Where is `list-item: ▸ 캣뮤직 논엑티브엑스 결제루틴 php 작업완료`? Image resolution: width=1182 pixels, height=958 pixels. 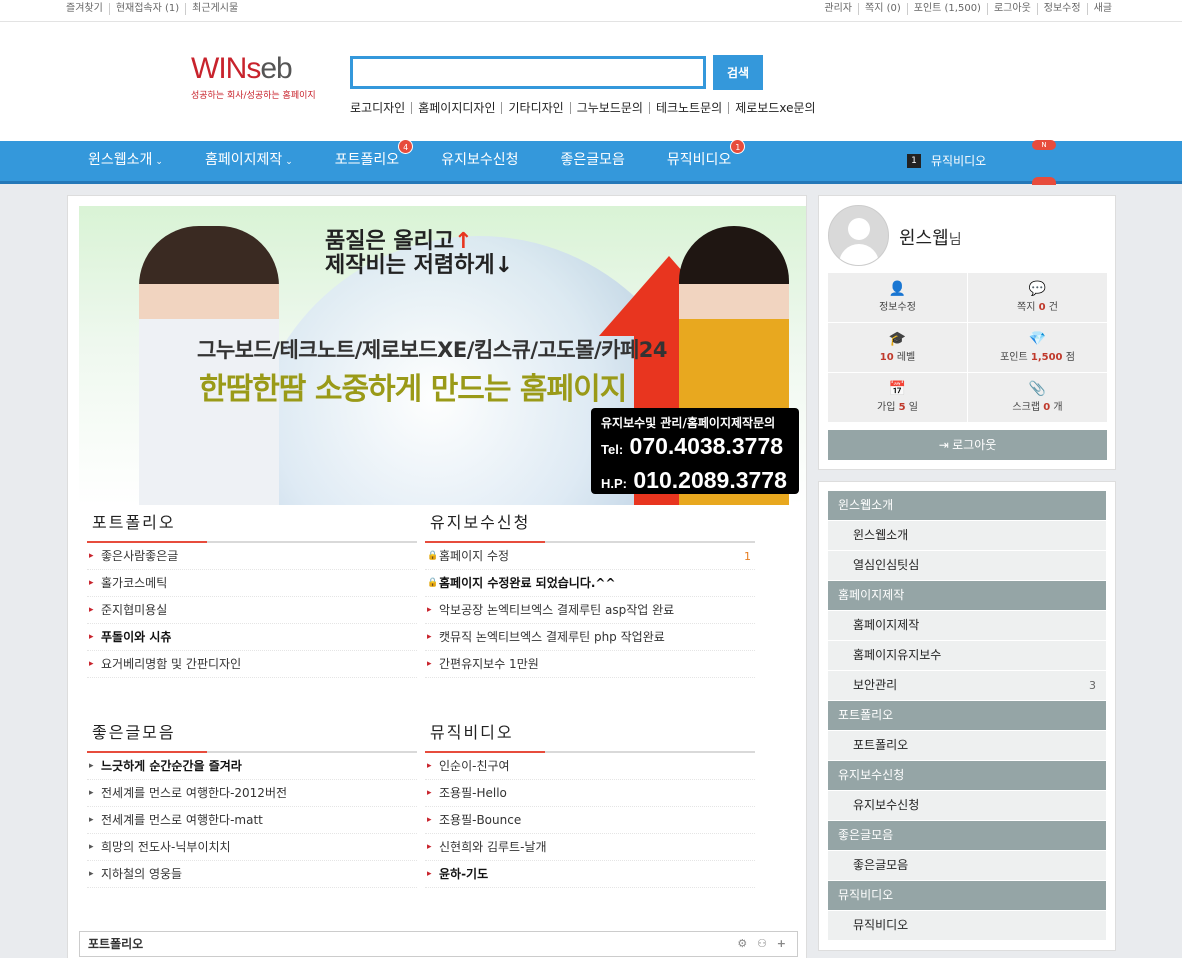 list-item: ▸ 캣뮤직 논엑티브엑스 결제루틴 php 작업완료 is located at coordinates (590, 637).